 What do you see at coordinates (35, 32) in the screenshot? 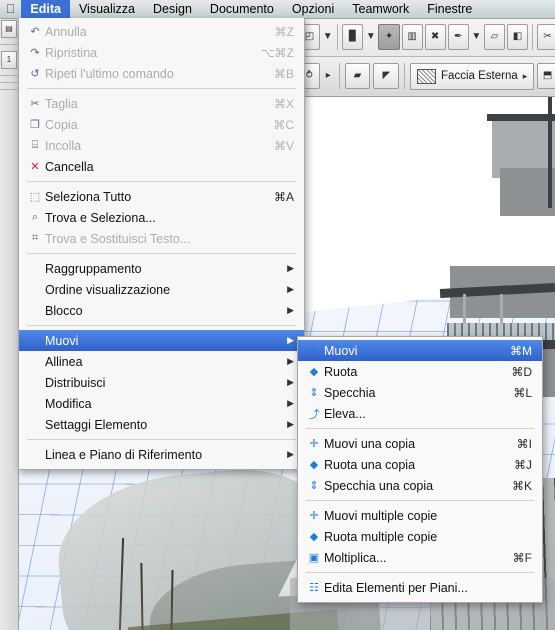
I see `undo-arrow-icon: ↶` at bounding box center [35, 32].